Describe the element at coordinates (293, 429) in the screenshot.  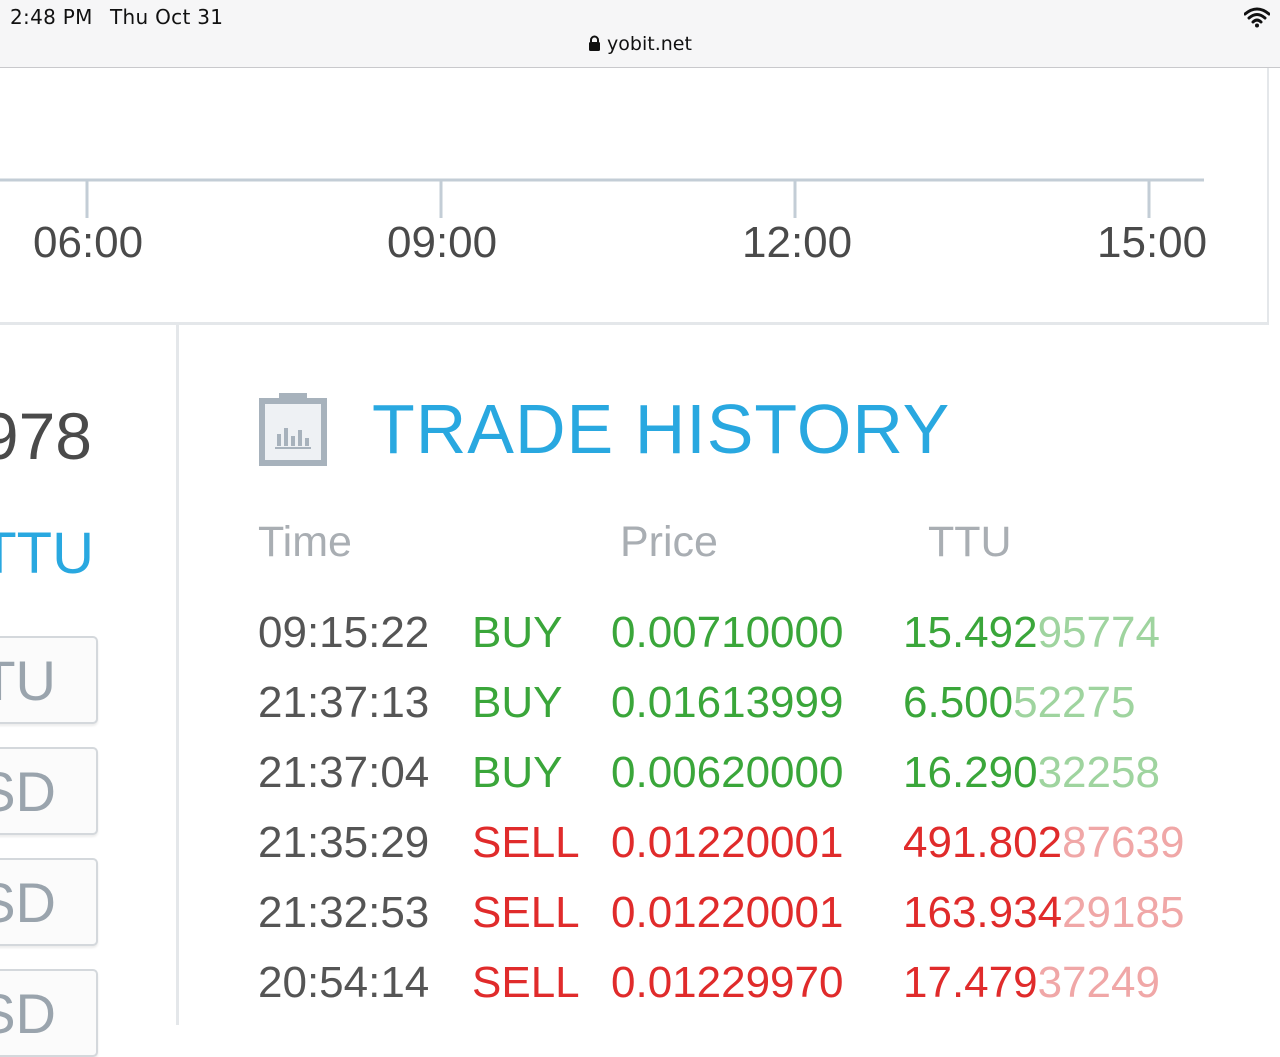
I see `chart-clipboard-icon` at that location.